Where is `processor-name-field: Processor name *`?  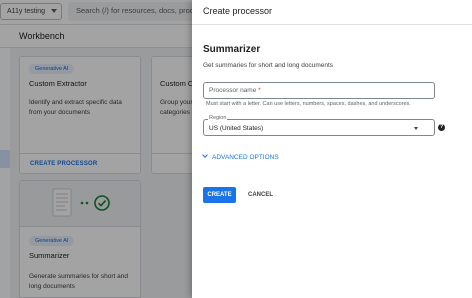
processor-name-field: Processor name * is located at coordinates (319, 90).